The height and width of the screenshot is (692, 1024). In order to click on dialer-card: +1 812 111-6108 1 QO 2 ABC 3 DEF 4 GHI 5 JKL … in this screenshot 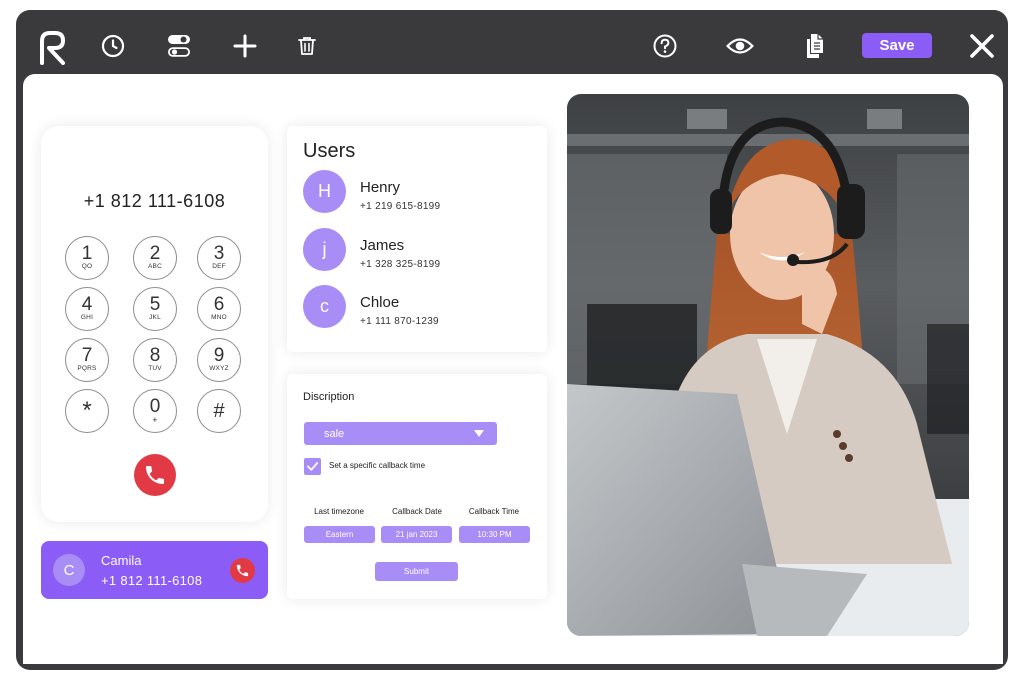, I will do `click(154, 324)`.